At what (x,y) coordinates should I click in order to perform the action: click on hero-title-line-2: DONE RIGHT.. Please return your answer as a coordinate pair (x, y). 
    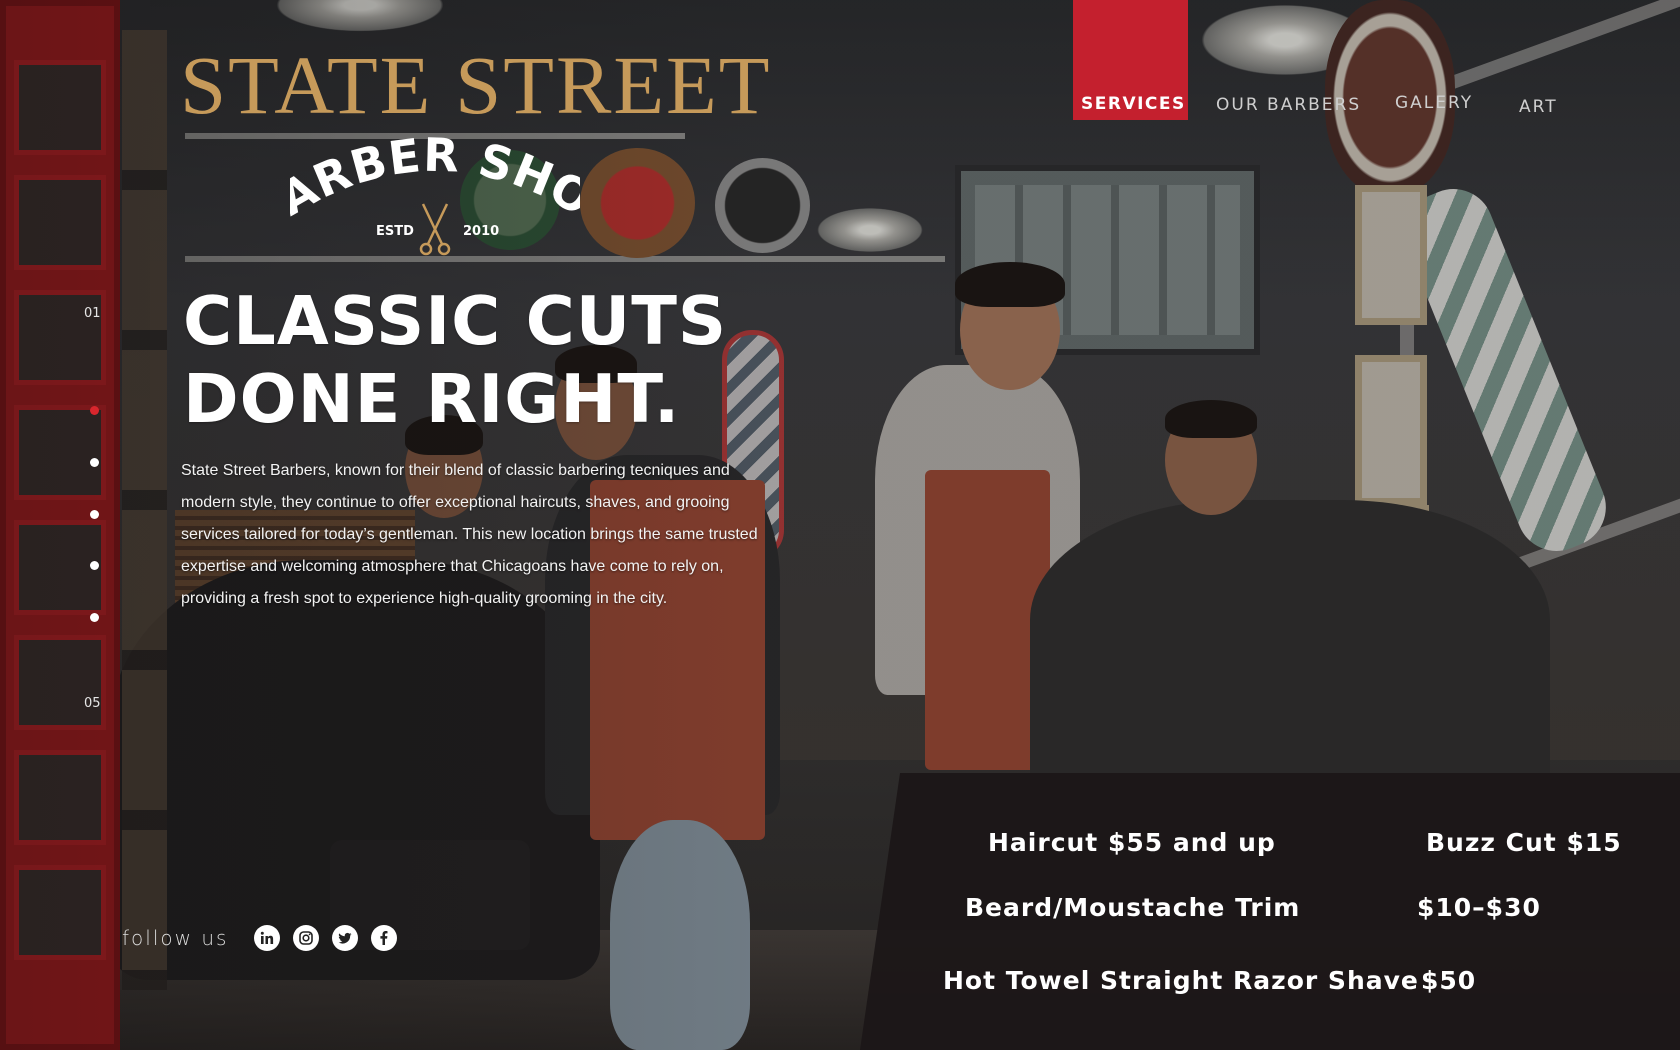
    Looking at the image, I should click on (432, 399).